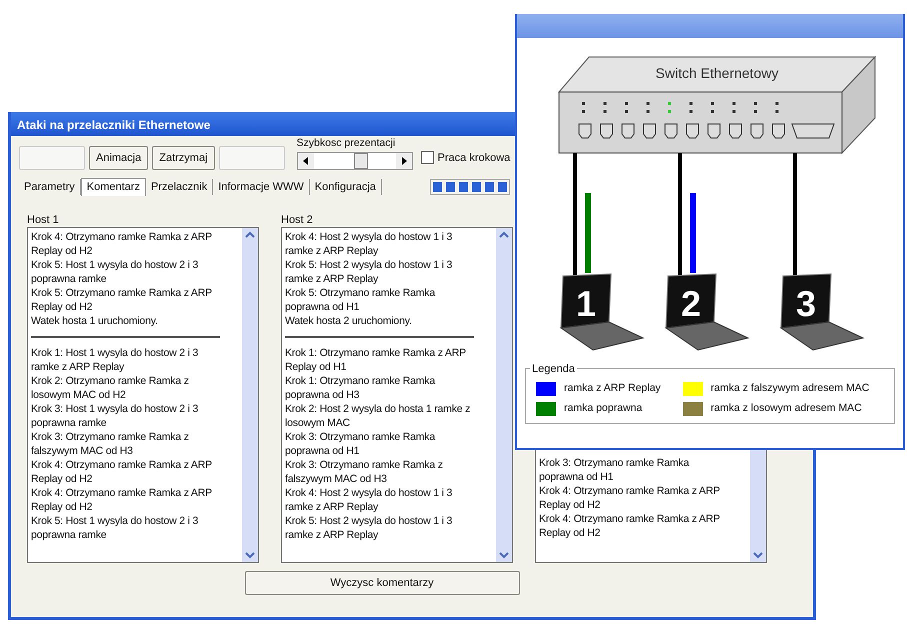 The image size is (907, 624). Describe the element at coordinates (43, 220) in the screenshot. I see `host-label: Host 1` at that location.